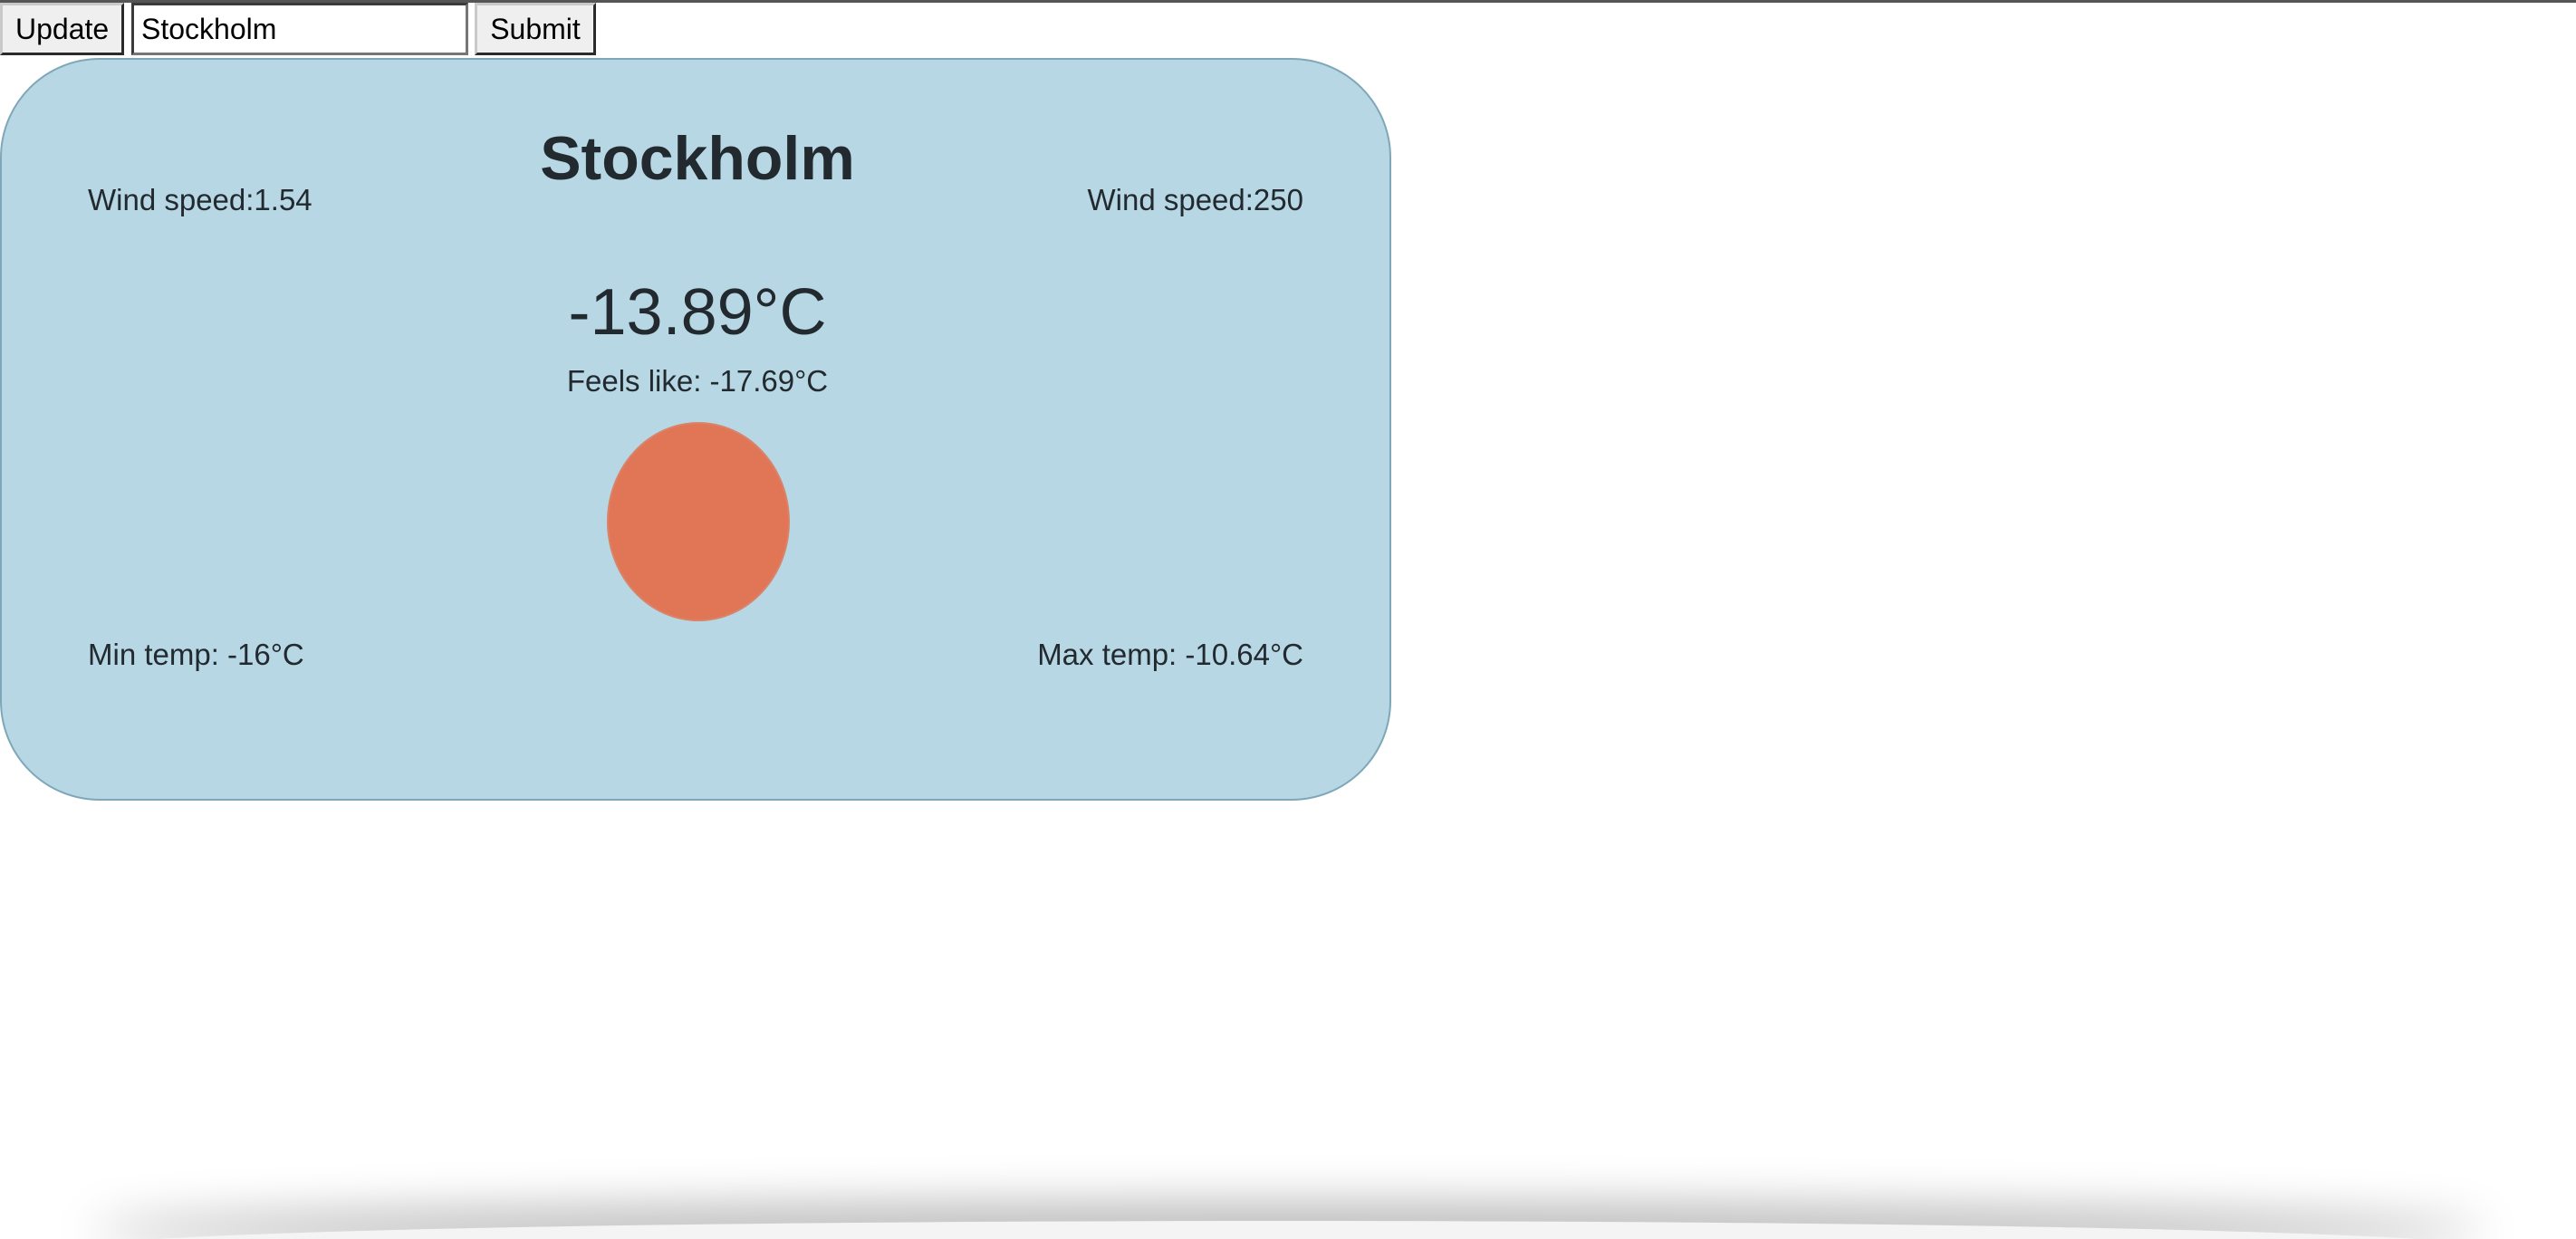 The height and width of the screenshot is (1239, 2576). What do you see at coordinates (697, 381) in the screenshot?
I see `feels-like-temperature: Feels like: -17.69°C` at bounding box center [697, 381].